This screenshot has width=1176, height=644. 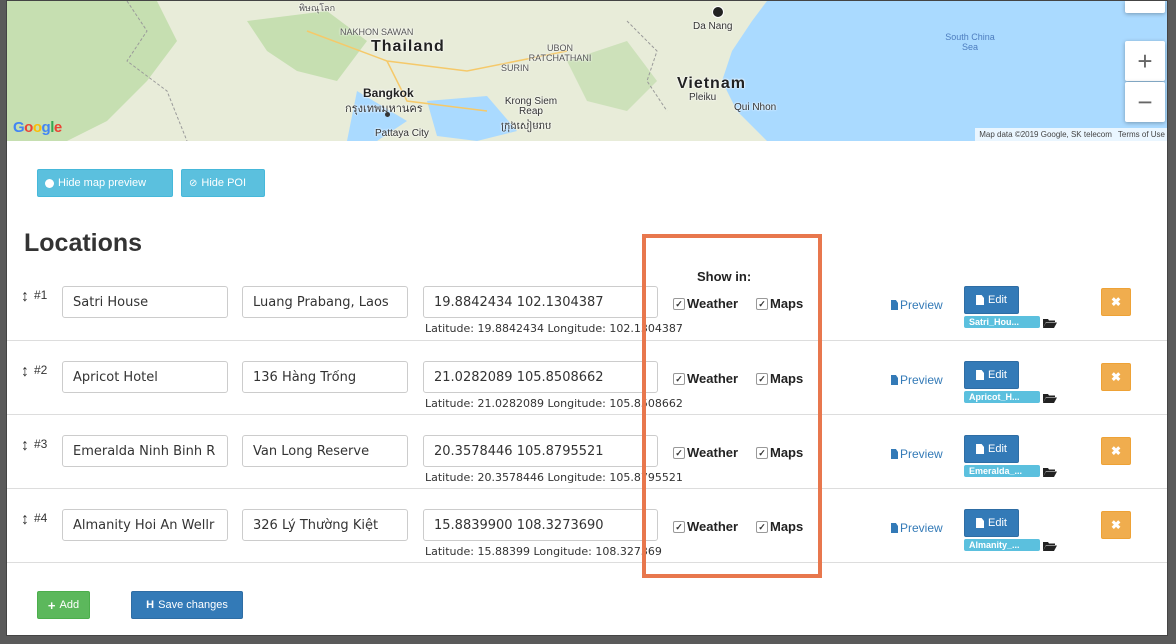 I want to click on hide-poi-button: ⊘ Hide POI, so click(x=223, y=183).